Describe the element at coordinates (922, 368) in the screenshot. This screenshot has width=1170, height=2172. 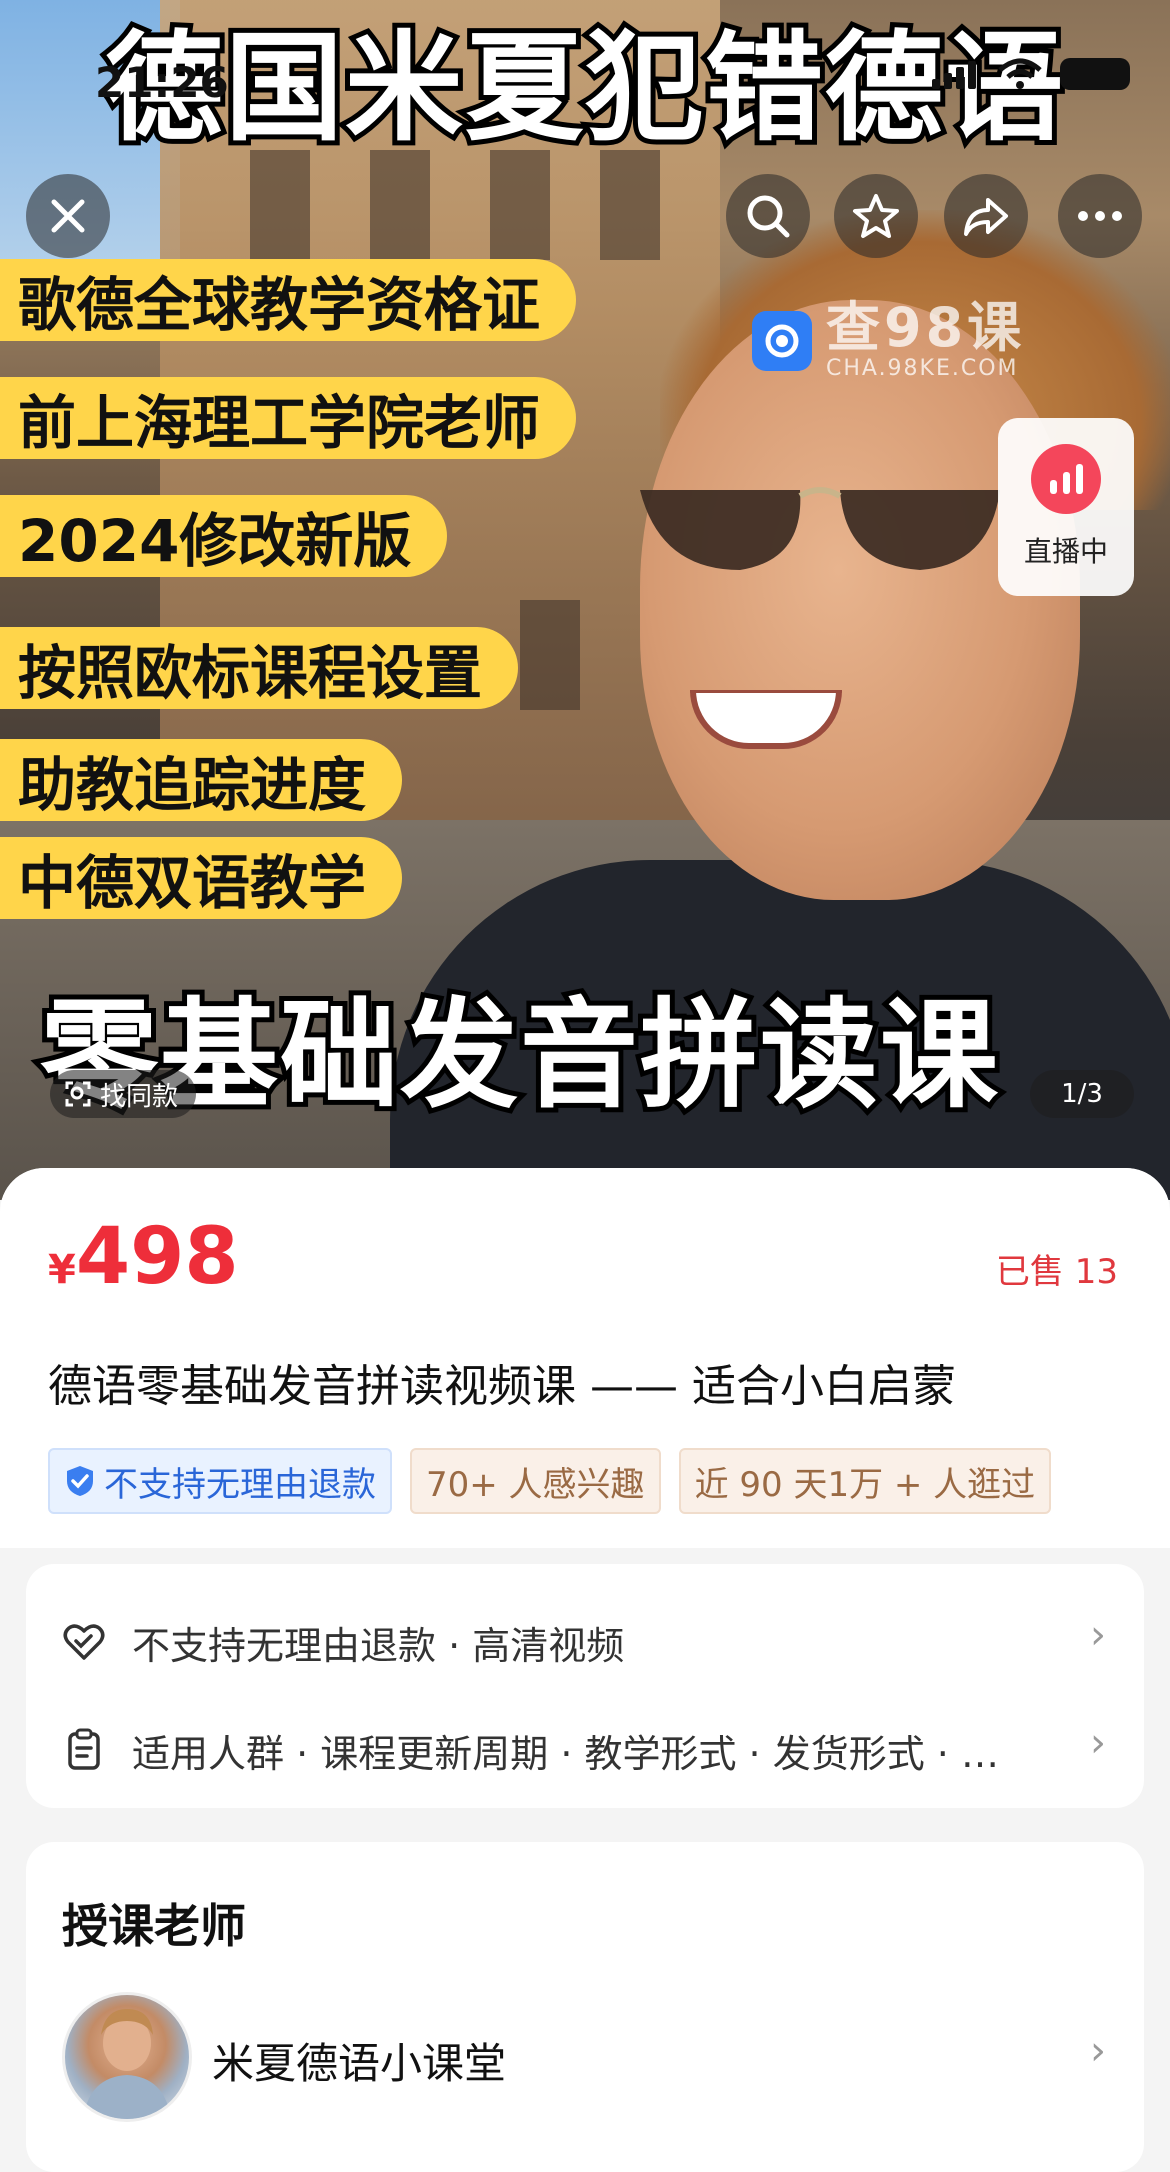
I see `watermark-subtext: CHA.98KE.COM` at that location.